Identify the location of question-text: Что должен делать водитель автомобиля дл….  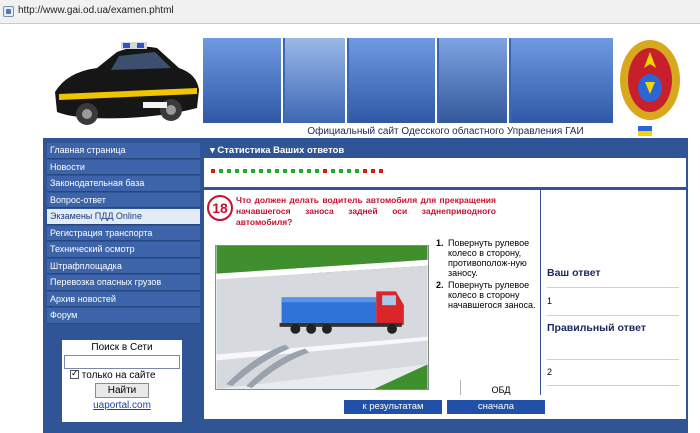
(366, 211).